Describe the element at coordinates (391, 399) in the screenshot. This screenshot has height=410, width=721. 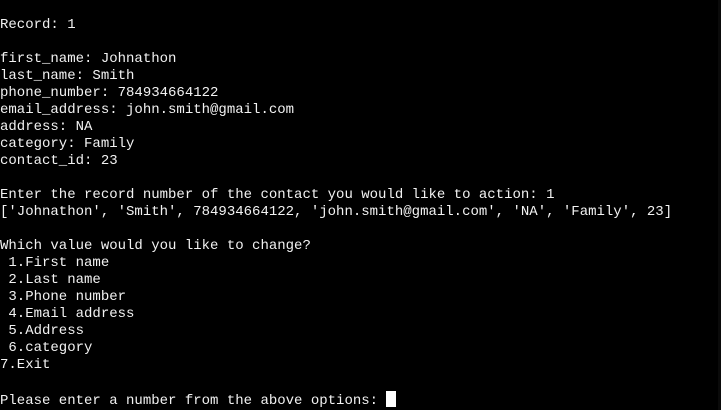
I see `block-cursor-icon` at that location.